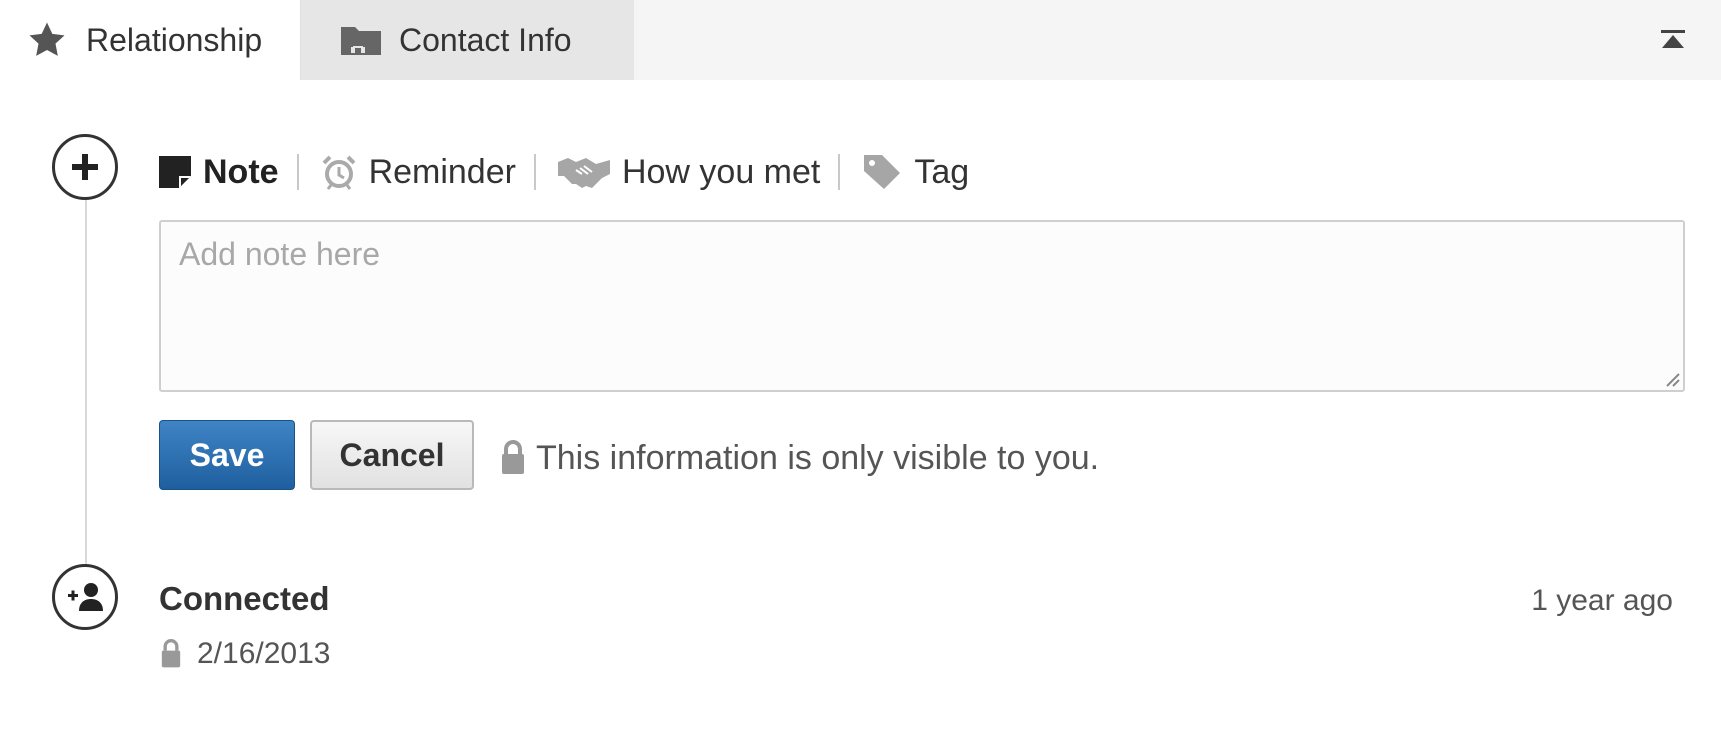 The image size is (1721, 729). I want to click on timeline-entry-date-row: 2/16/2013, so click(244, 654).